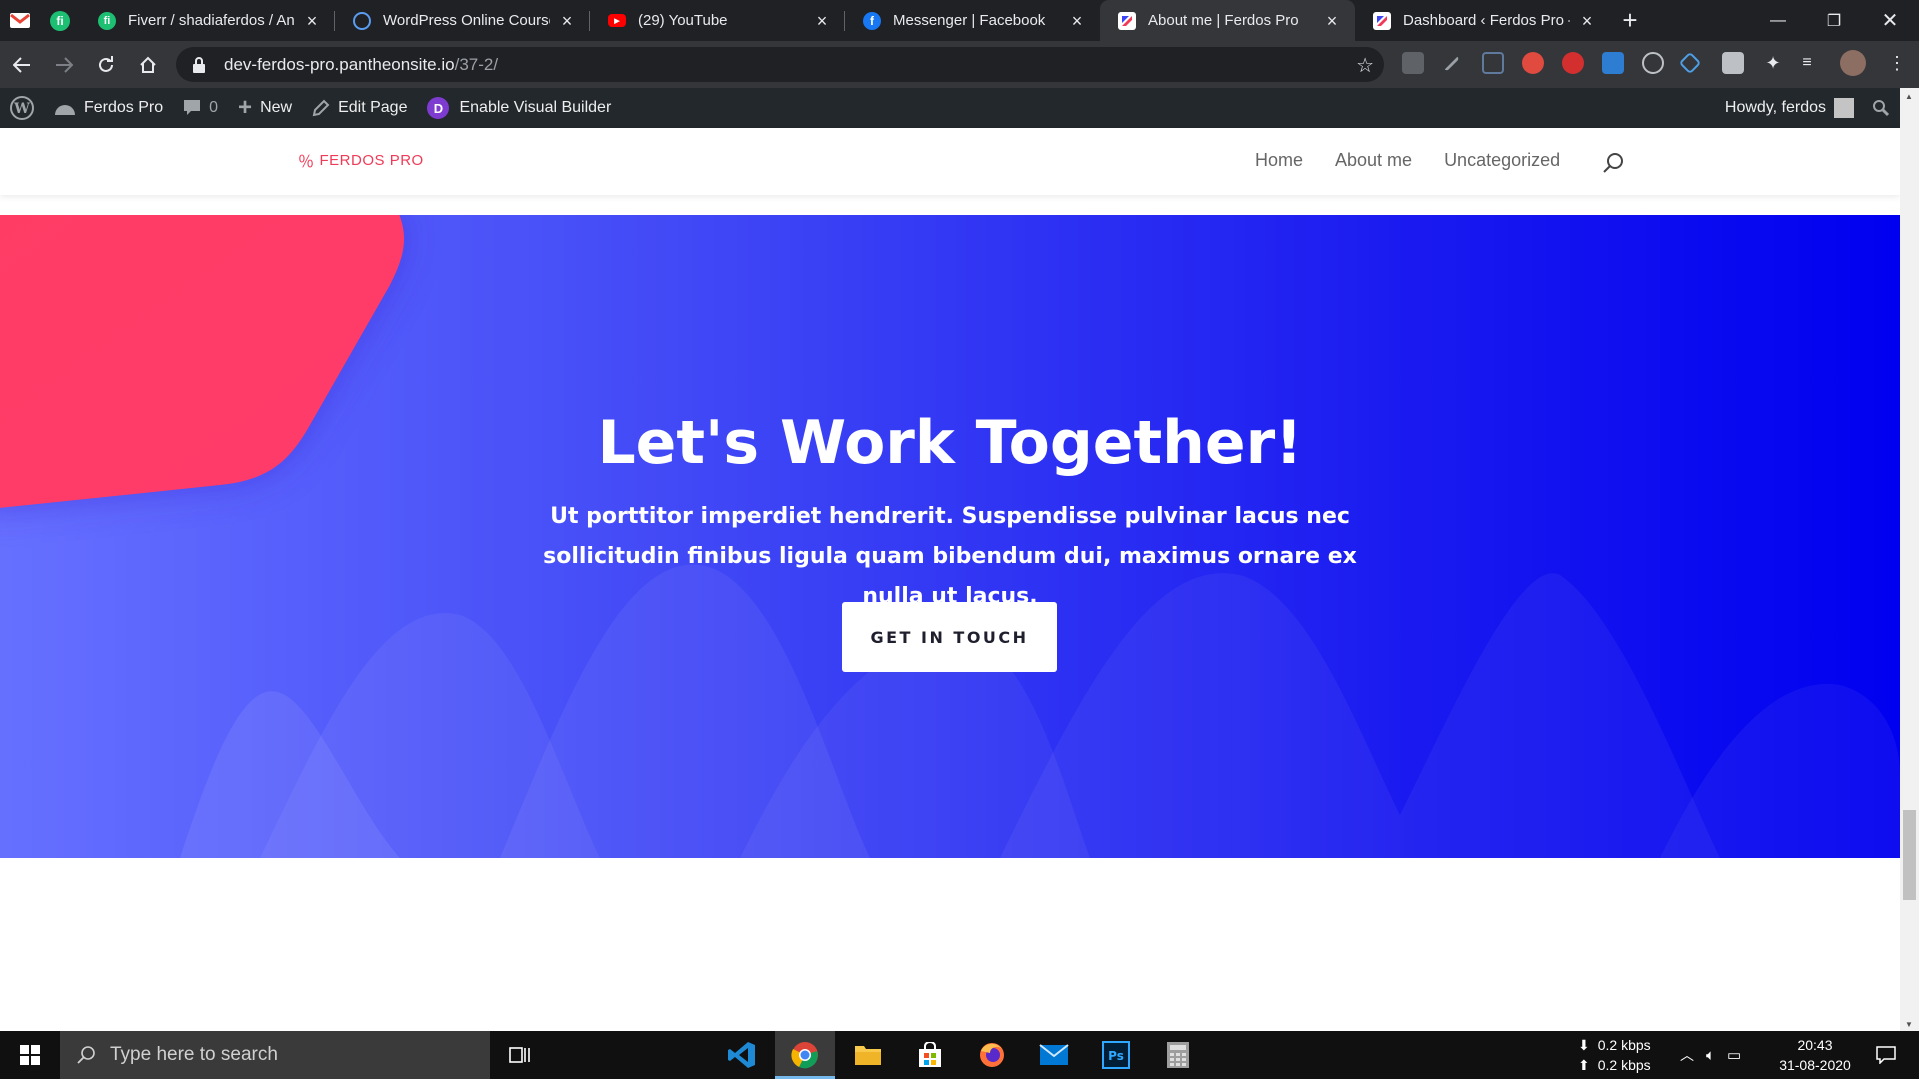 The image size is (1919, 1079). I want to click on extension-adblock-icon, so click(1573, 63).